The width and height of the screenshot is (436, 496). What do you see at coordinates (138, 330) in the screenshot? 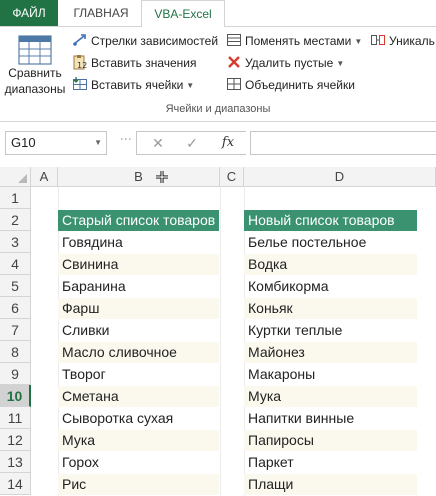
I see `old-list-item: Сливки` at bounding box center [138, 330].